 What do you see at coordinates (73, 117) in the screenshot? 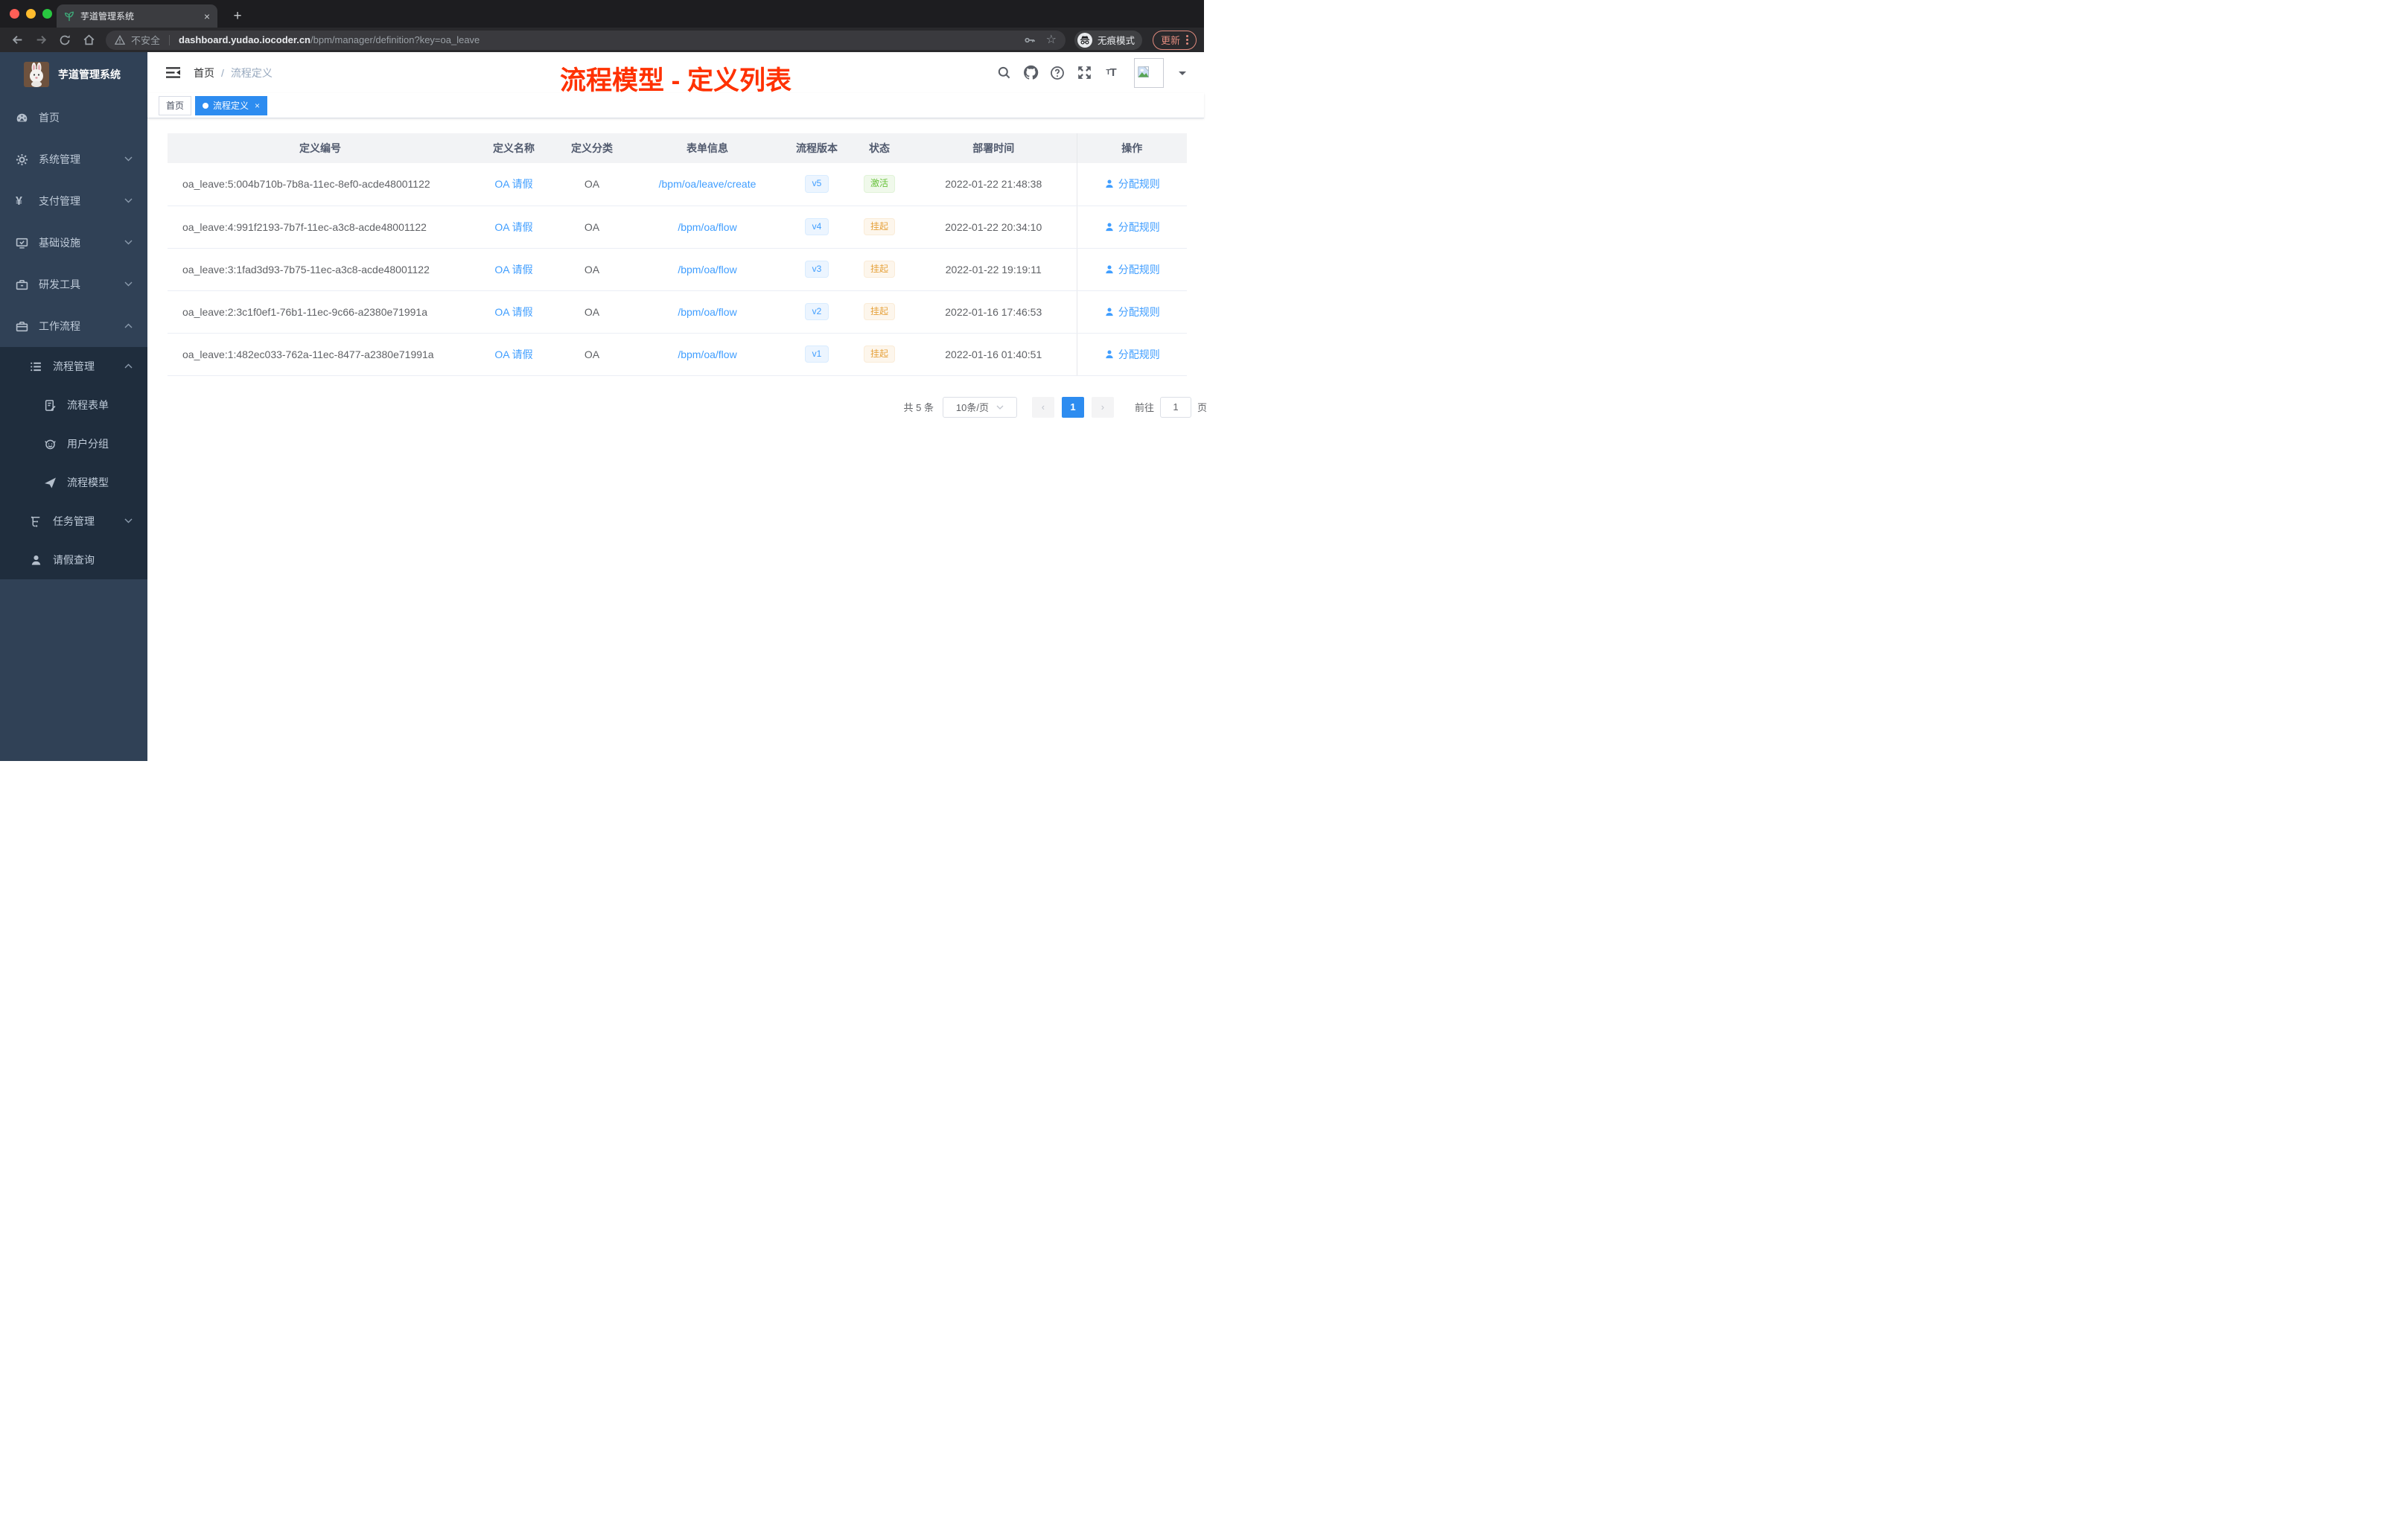
I see `sidebar-item-home: 首页` at bounding box center [73, 117].